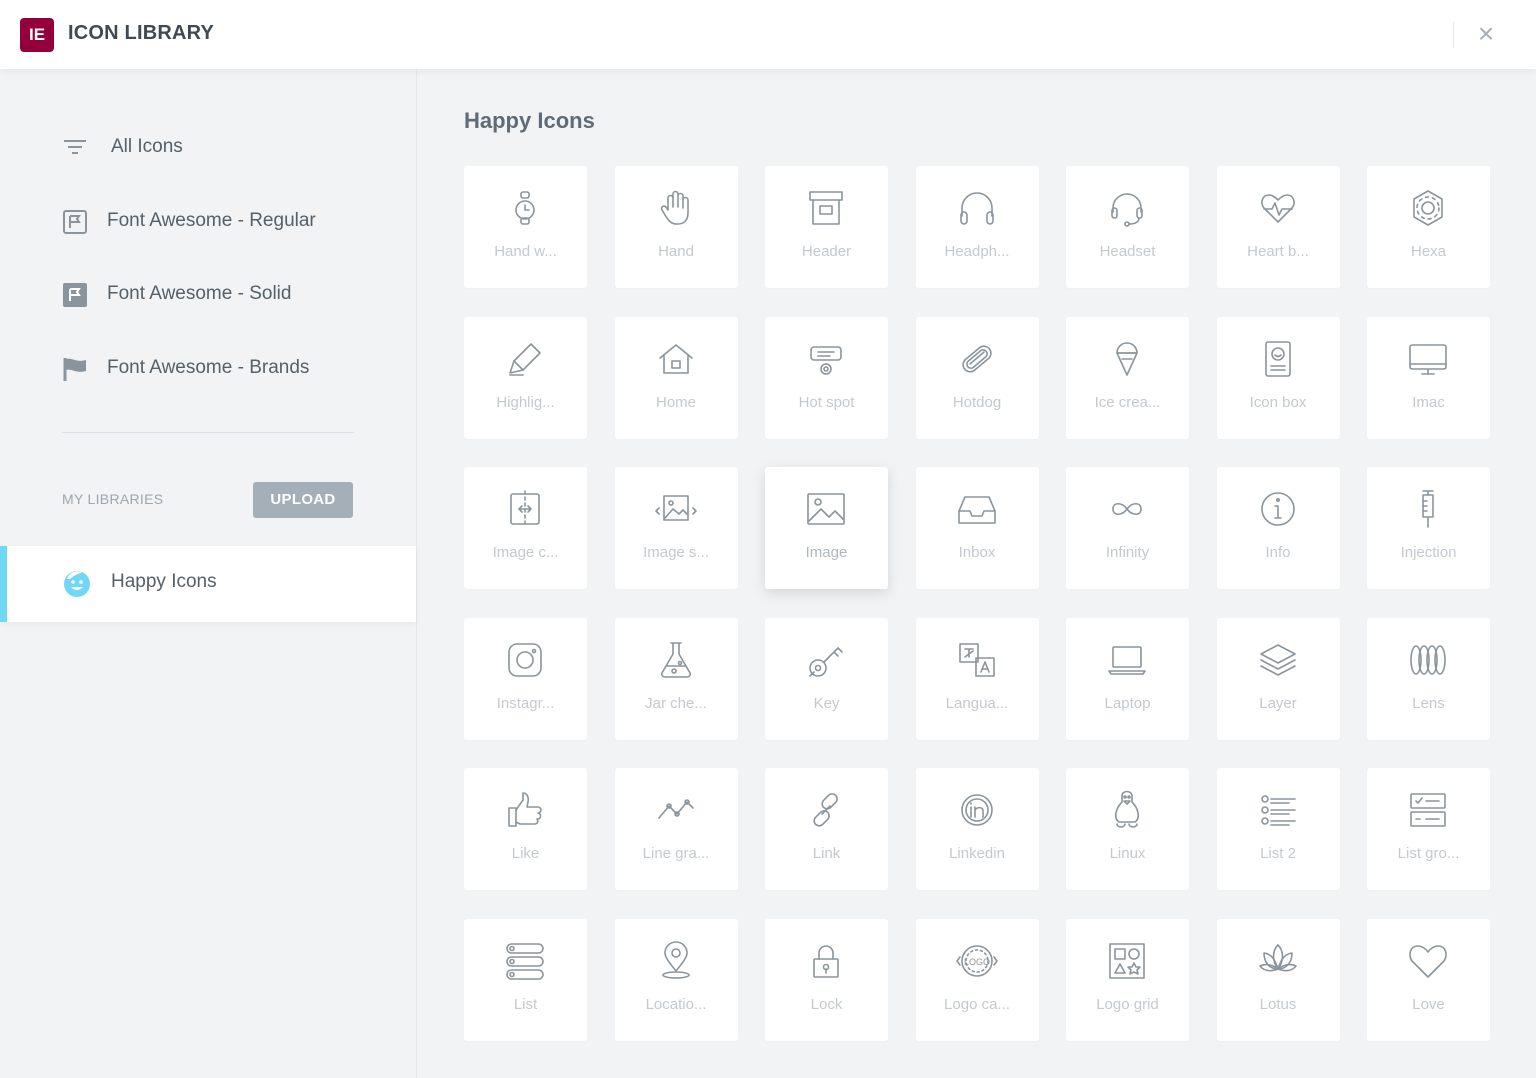 The width and height of the screenshot is (1536, 1078). I want to click on upload-button: UPLOAD, so click(303, 500).